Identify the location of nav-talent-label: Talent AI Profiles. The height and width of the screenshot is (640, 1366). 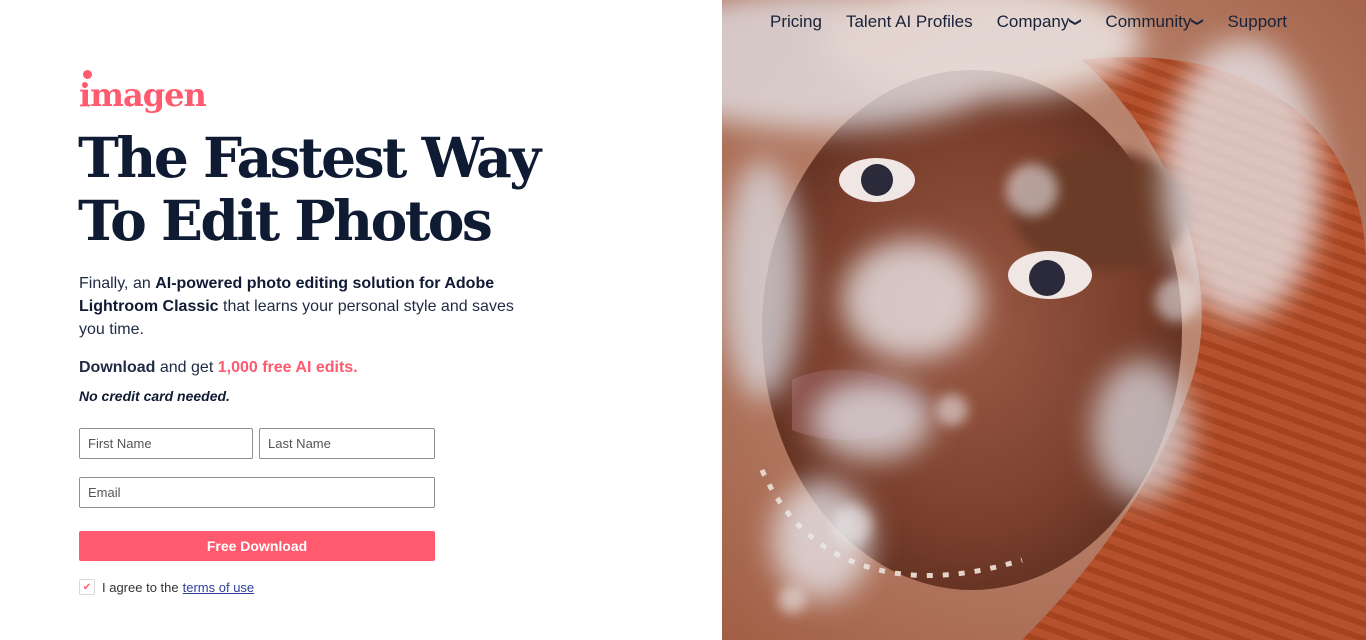
(909, 21).